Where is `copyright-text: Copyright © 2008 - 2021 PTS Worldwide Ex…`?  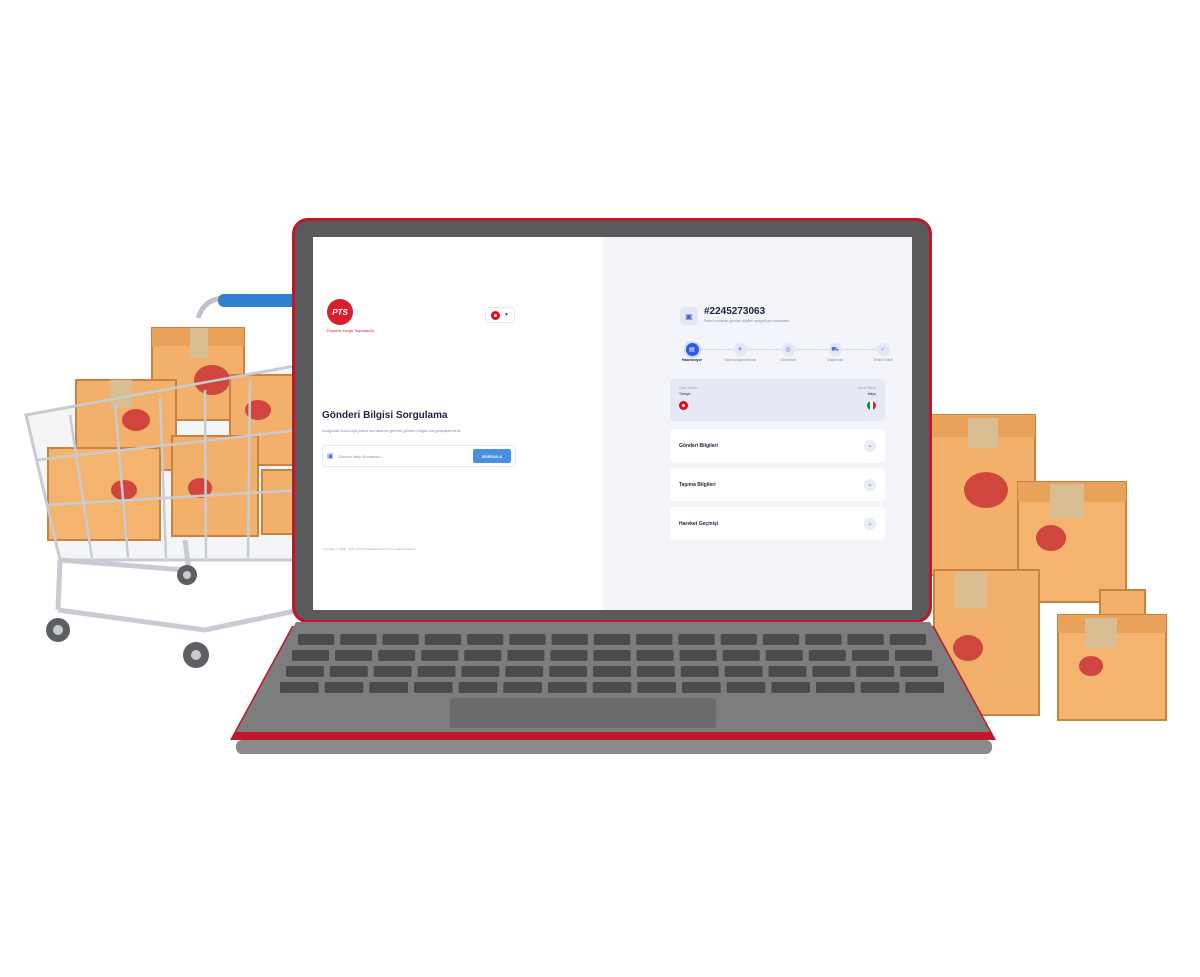
copyright-text: Copyright © 2008 - 2021 PTS Worldwide Ex… is located at coordinates (369, 549).